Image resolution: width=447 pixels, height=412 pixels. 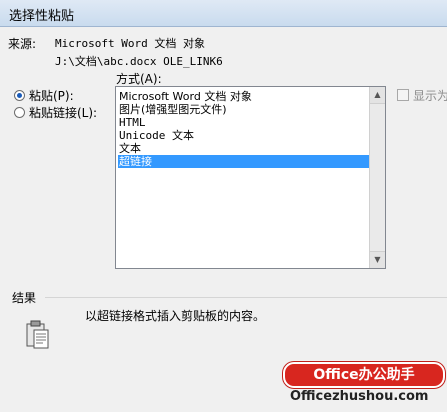 I want to click on display-as-icon-checkbox, so click(x=403, y=95).